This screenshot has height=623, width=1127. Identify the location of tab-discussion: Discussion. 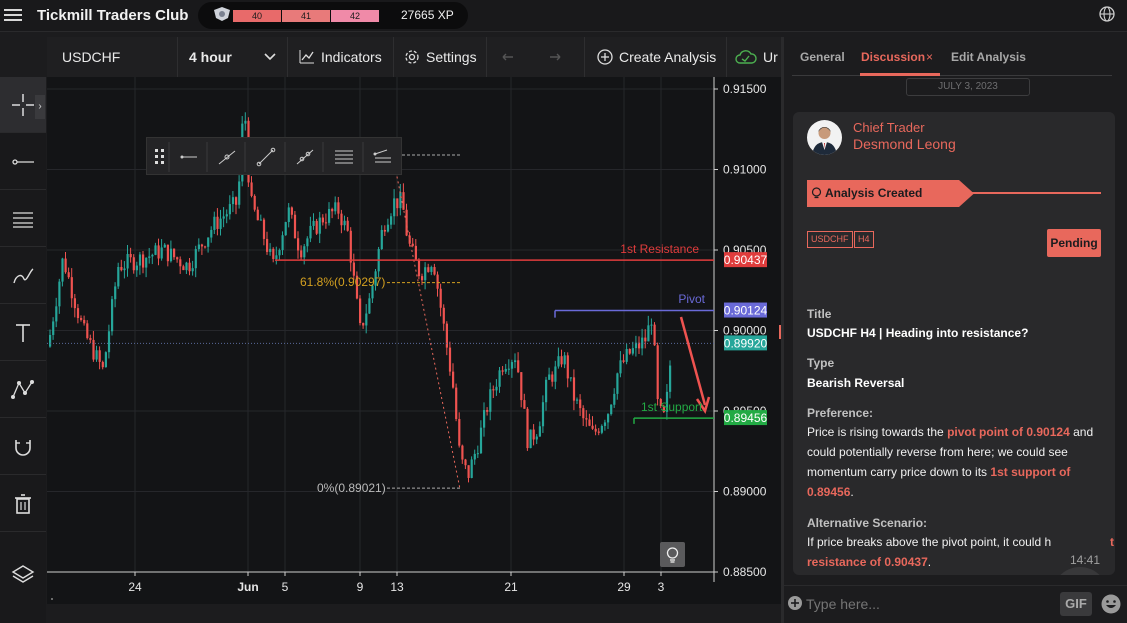
(893, 57).